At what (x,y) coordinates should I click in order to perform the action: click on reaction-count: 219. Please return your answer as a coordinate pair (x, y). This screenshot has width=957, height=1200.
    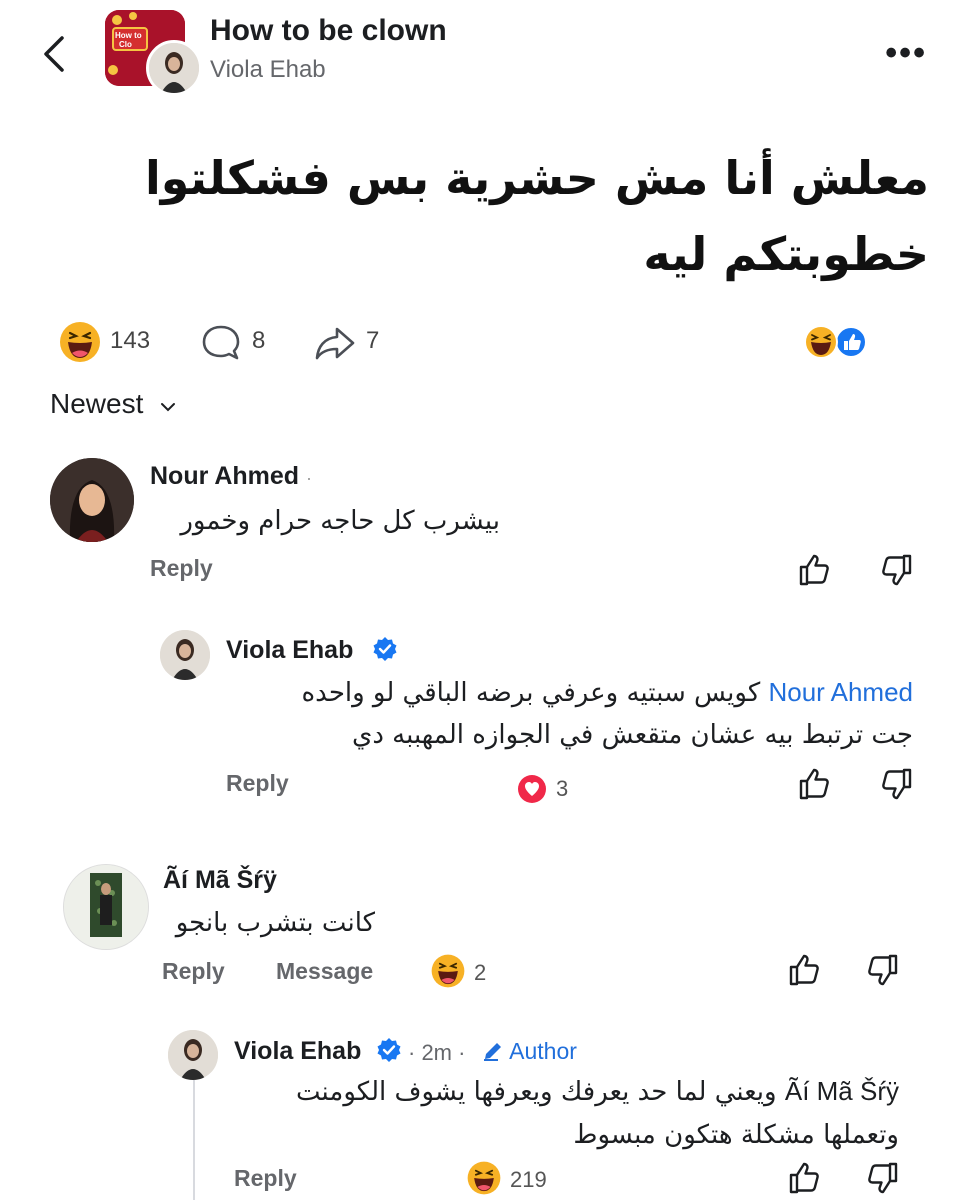
    Looking at the image, I should click on (528, 1180).